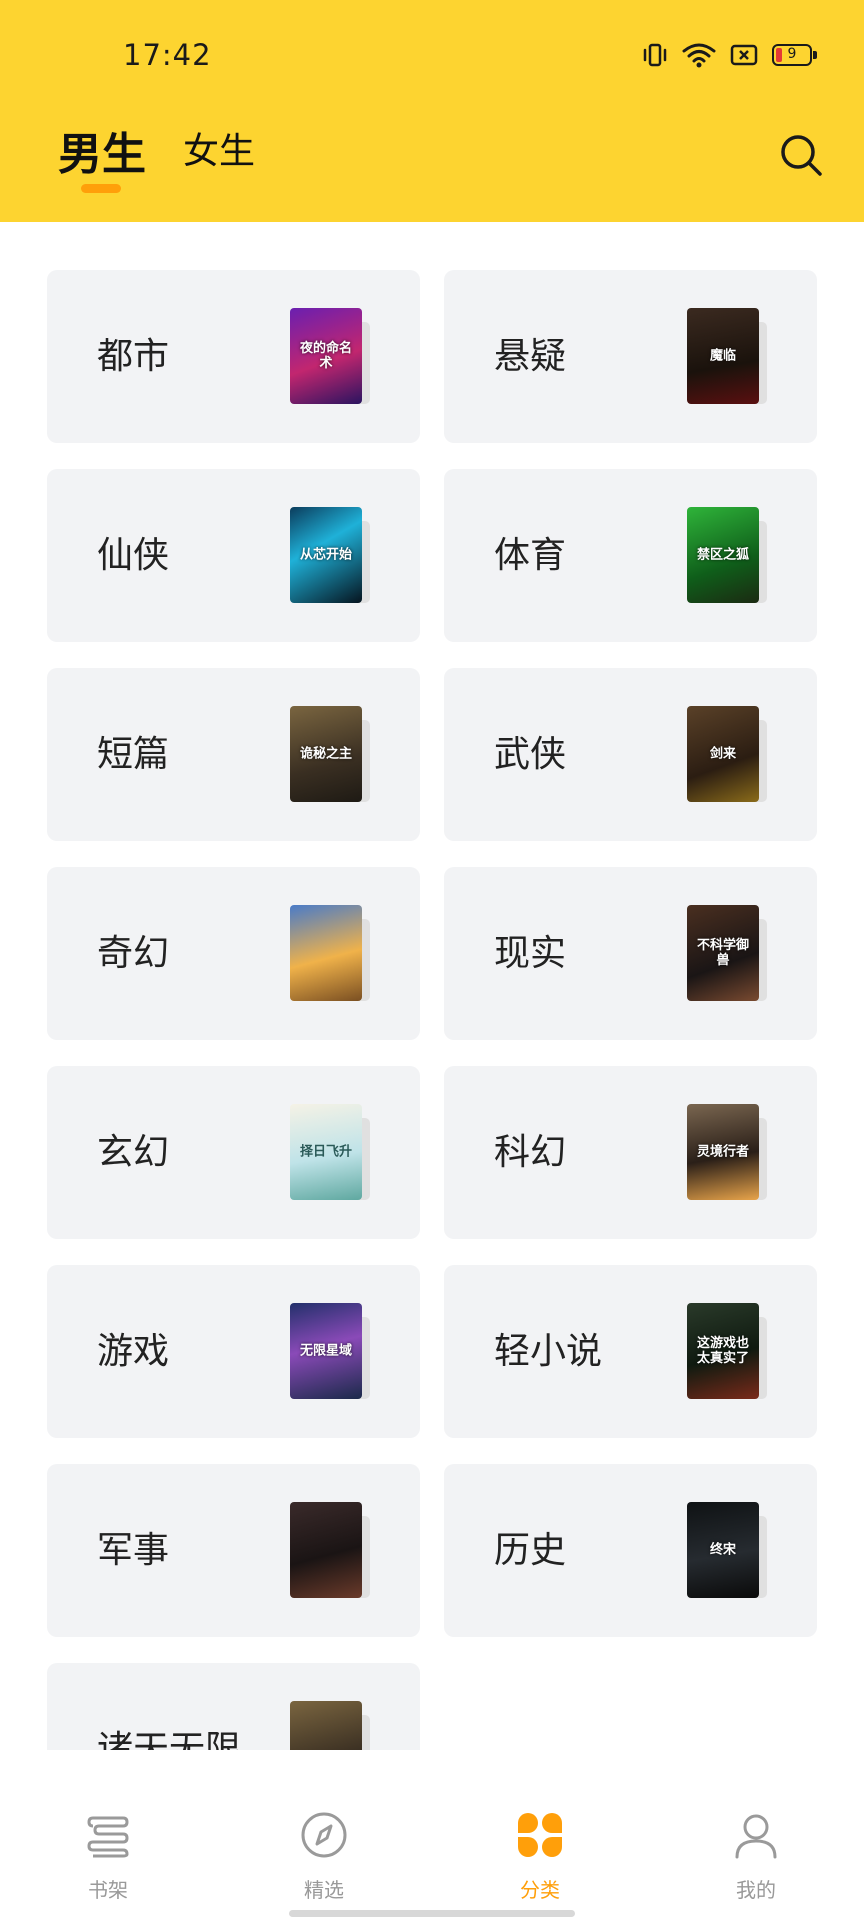 This screenshot has height=1920, width=864. What do you see at coordinates (756, 1890) in the screenshot?
I see `nav-label: 我的` at bounding box center [756, 1890].